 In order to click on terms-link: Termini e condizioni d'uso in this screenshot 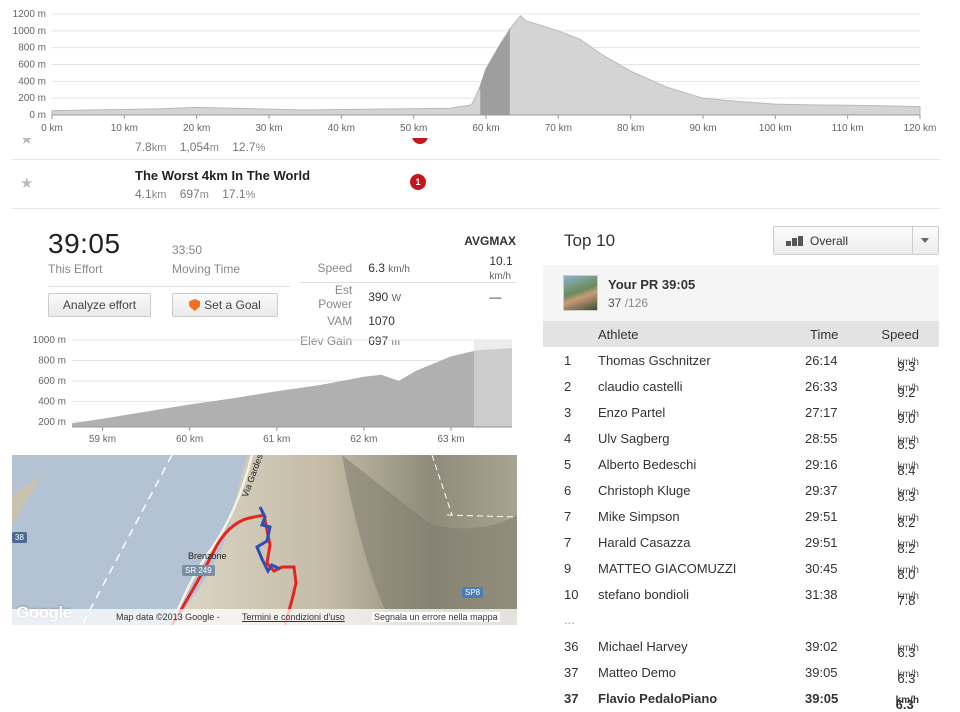, I will do `click(293, 617)`.